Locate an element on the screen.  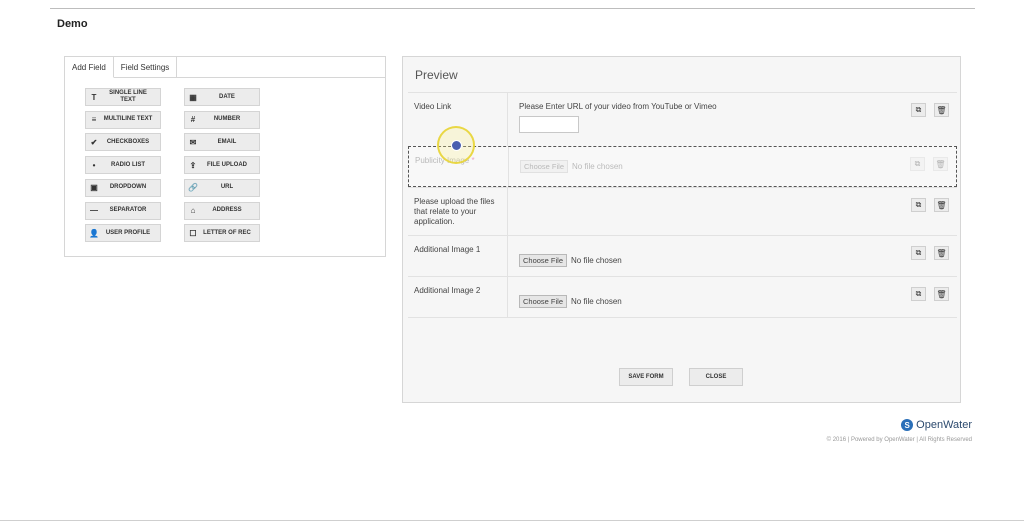
field-button-single-line-text: T SINGLE LINE TEXT is located at coordinates (123, 97).